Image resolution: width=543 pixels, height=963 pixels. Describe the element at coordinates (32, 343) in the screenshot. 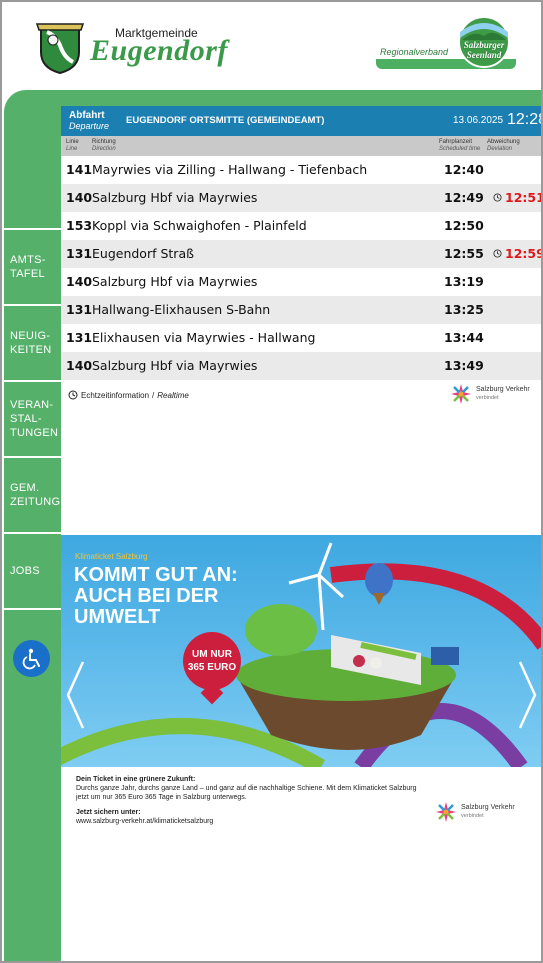

I see `sidebar-item-neuigkeiten: NEUIG- KEITEN` at that location.